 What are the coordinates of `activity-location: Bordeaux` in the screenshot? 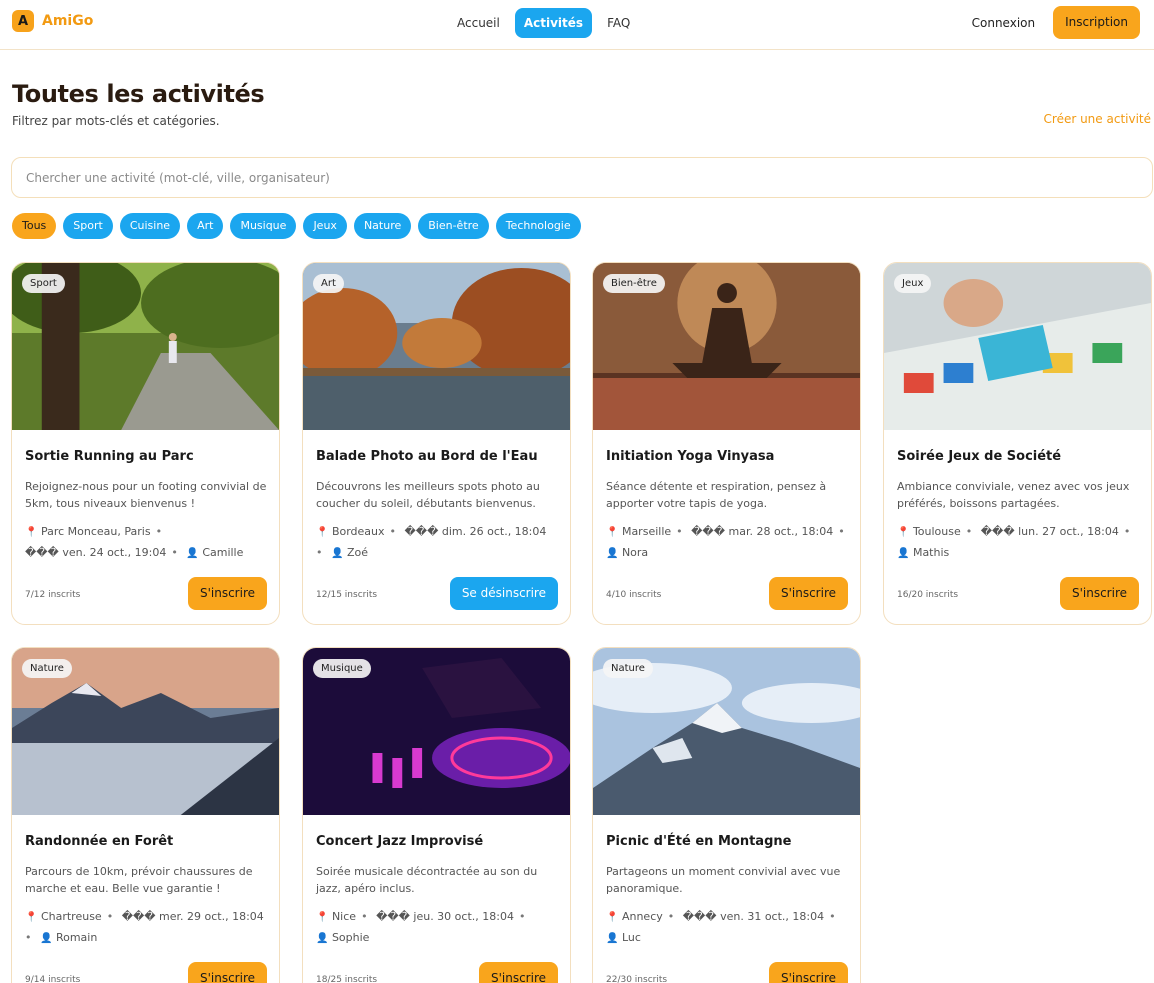 It's located at (358, 531).